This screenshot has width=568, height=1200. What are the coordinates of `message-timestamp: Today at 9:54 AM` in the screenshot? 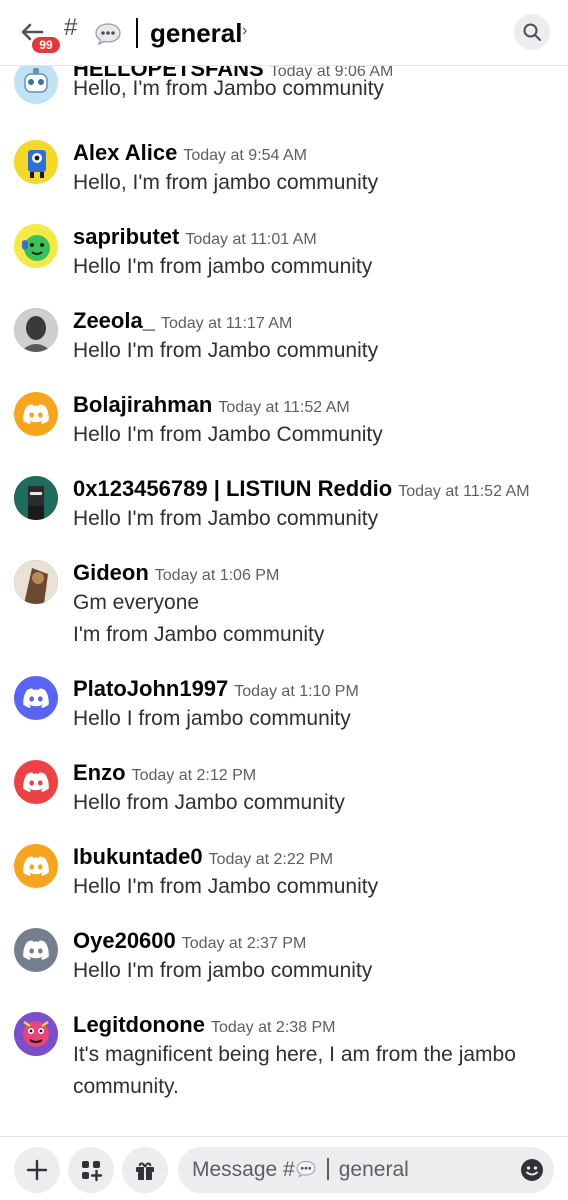 It's located at (245, 155).